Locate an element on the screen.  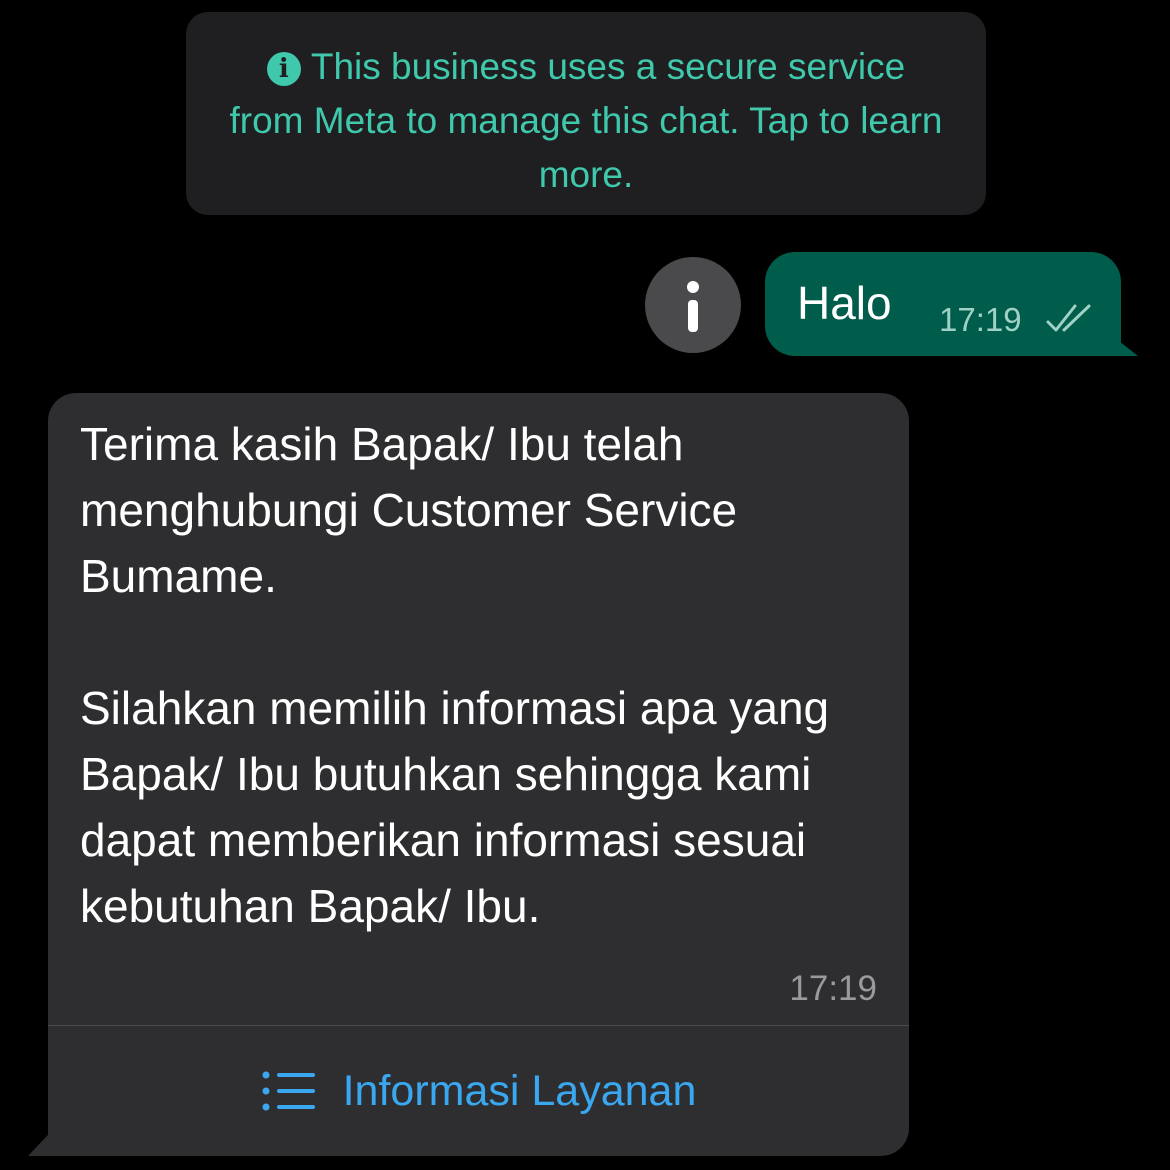
info-icon-stem is located at coordinates (693, 316).